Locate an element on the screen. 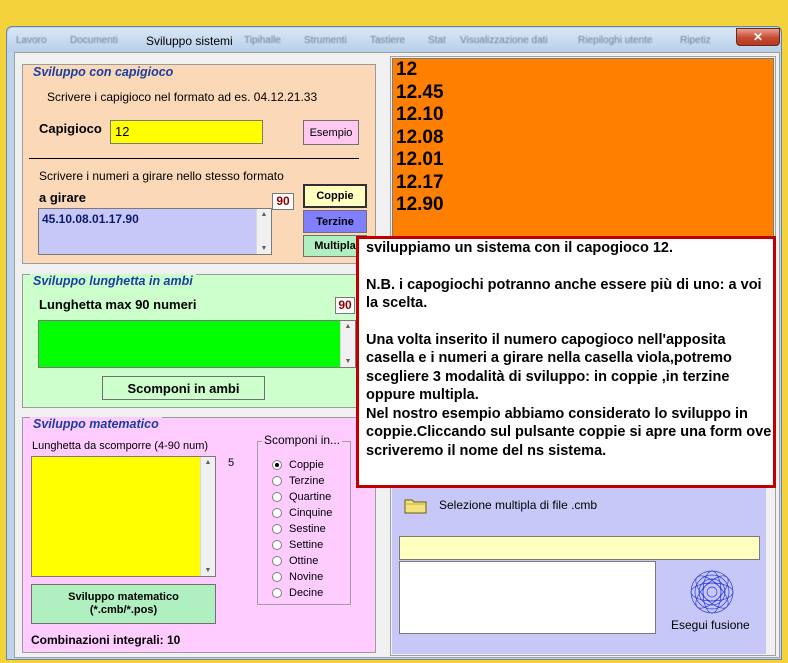 This screenshot has height=663, width=788. radio-label: Sestine is located at coordinates (307, 529).